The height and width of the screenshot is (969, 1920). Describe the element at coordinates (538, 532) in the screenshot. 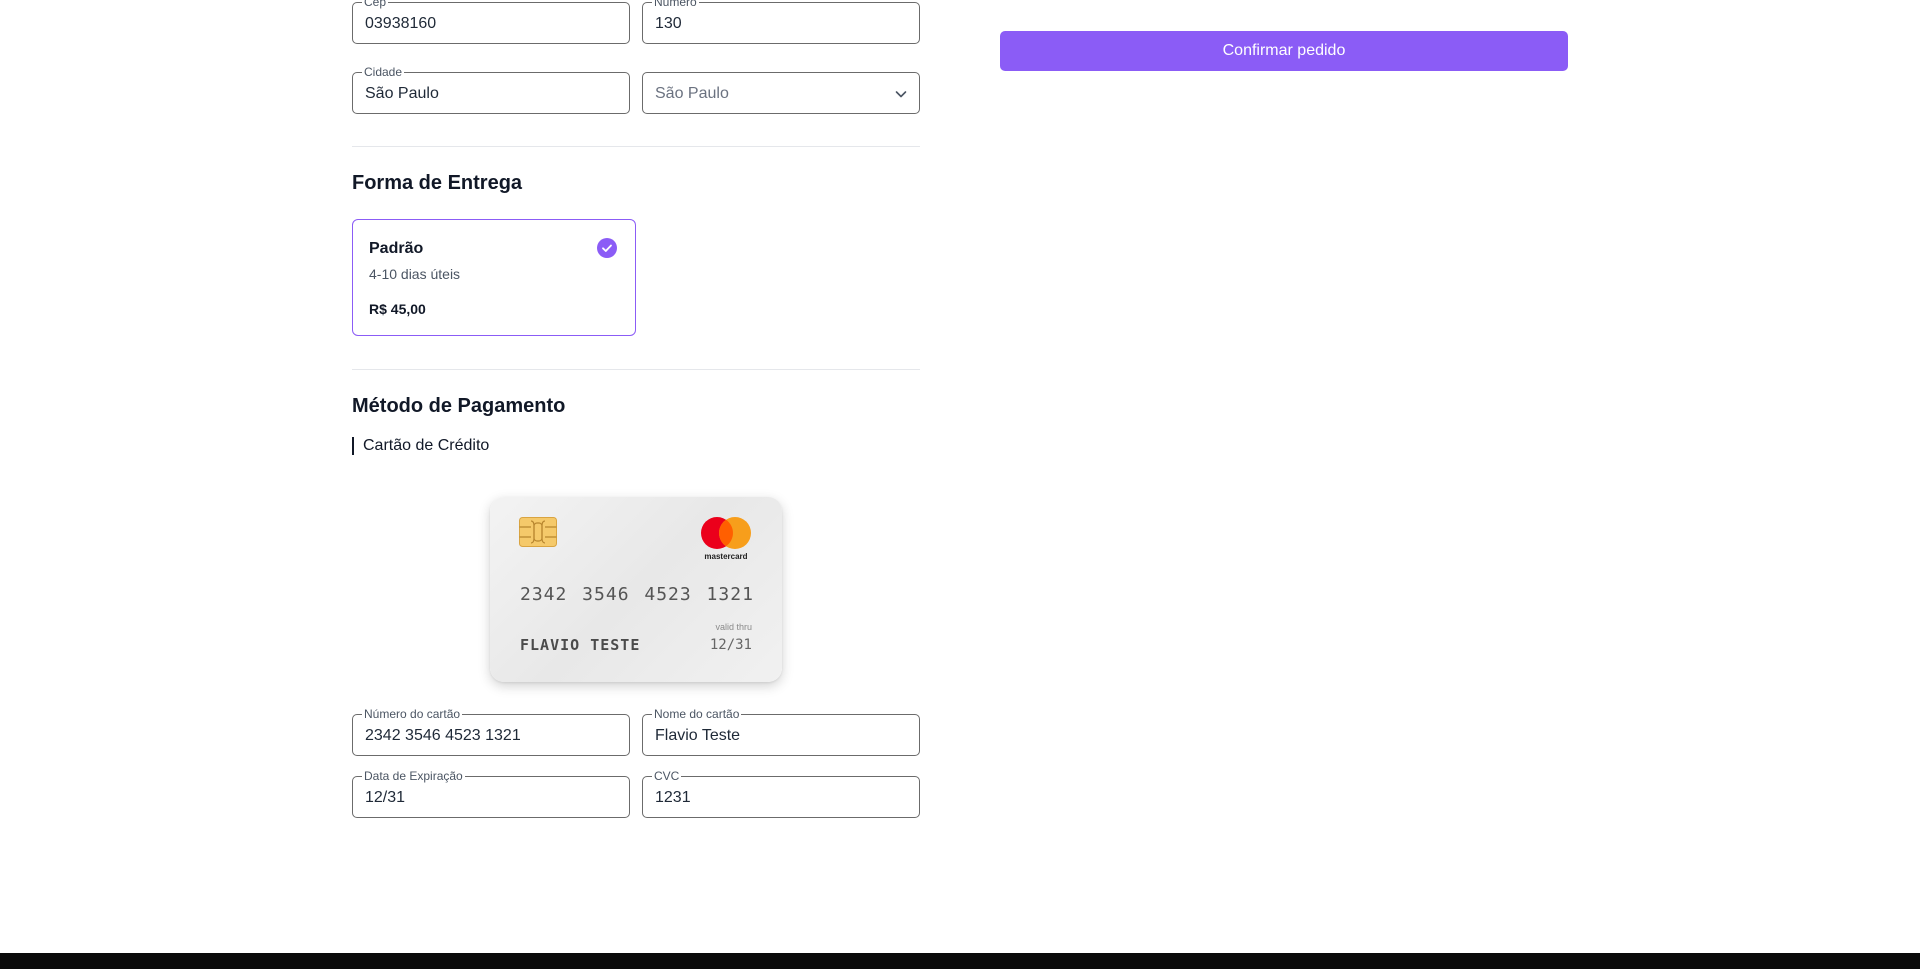

I see `card-chip-icon` at that location.